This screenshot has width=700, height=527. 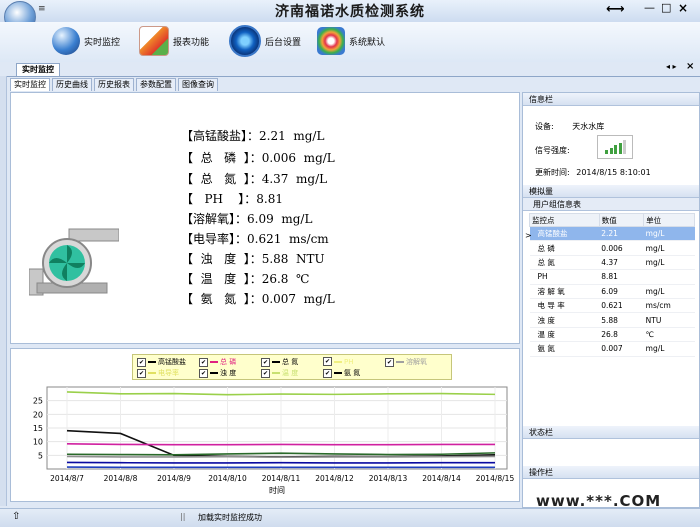 What do you see at coordinates (544, 126) in the screenshot?
I see `device-label: 设备:` at bounding box center [544, 126].